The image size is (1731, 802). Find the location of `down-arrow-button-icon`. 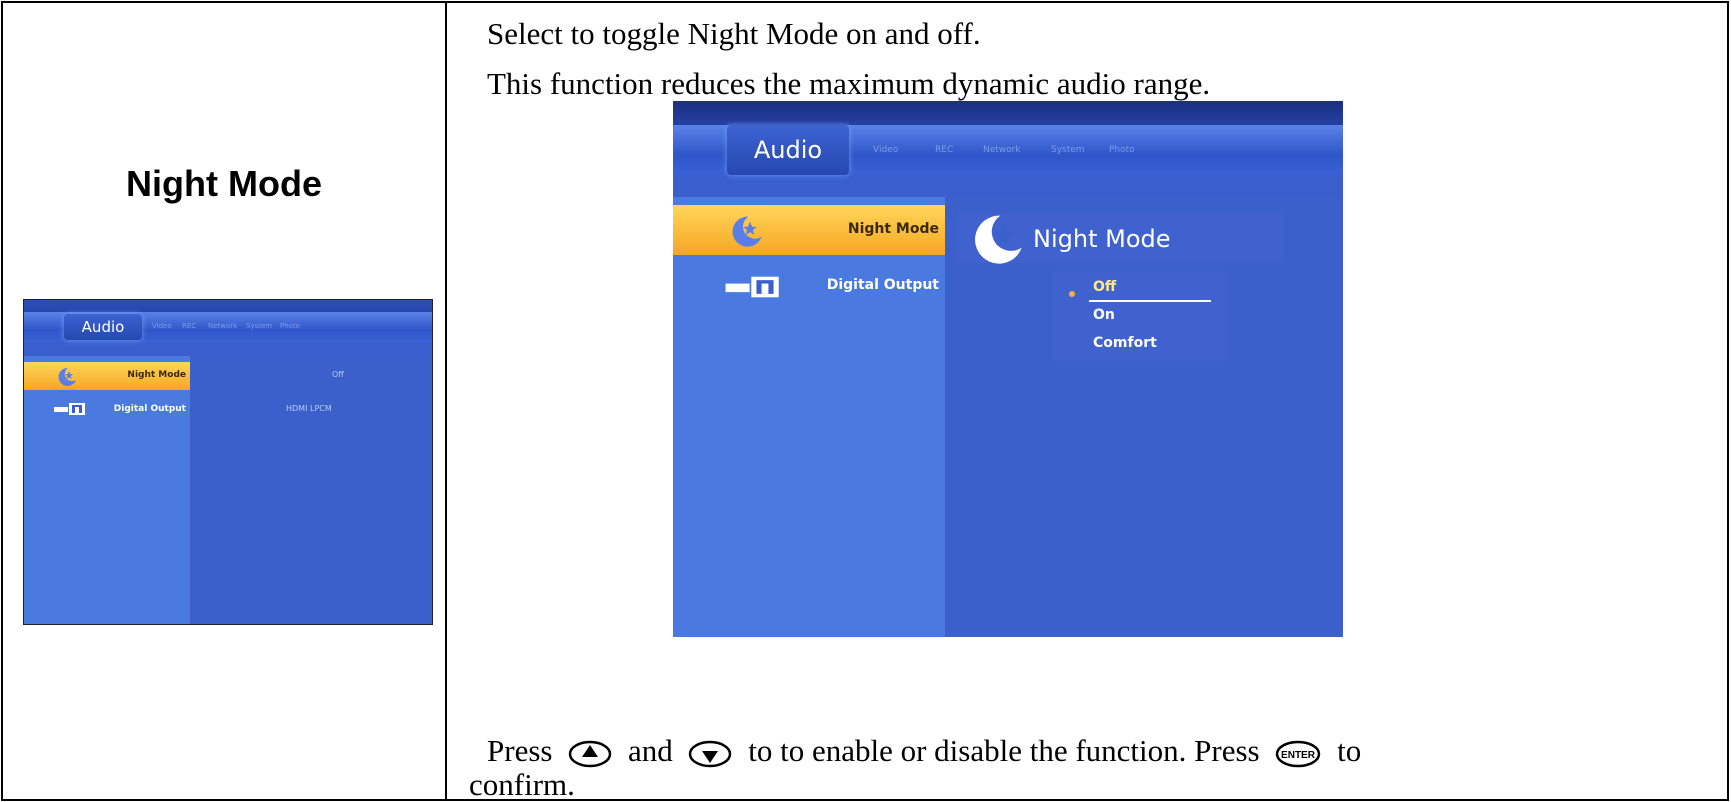

down-arrow-button-icon is located at coordinates (710, 754).